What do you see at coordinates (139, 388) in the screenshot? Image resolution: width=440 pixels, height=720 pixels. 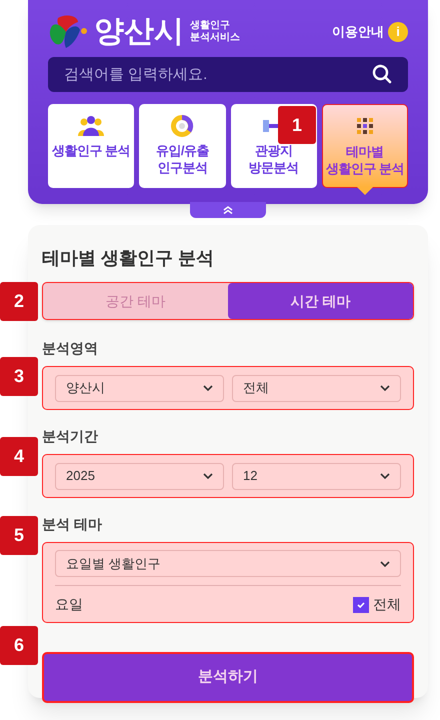 I see `select-field: 양산시` at bounding box center [139, 388].